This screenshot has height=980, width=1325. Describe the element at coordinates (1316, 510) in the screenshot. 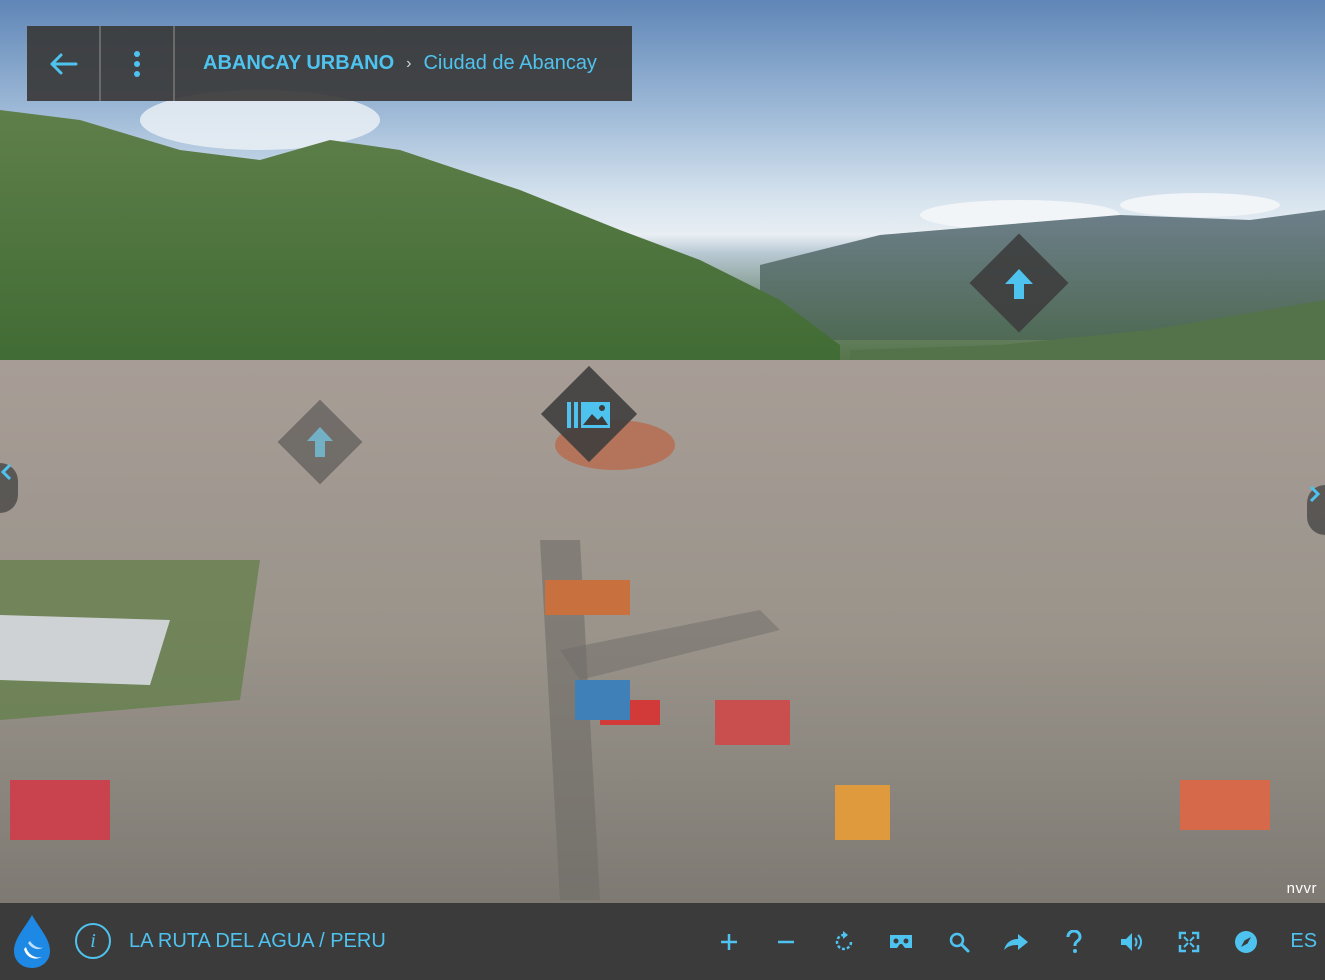

I see `nav-right-button` at that location.